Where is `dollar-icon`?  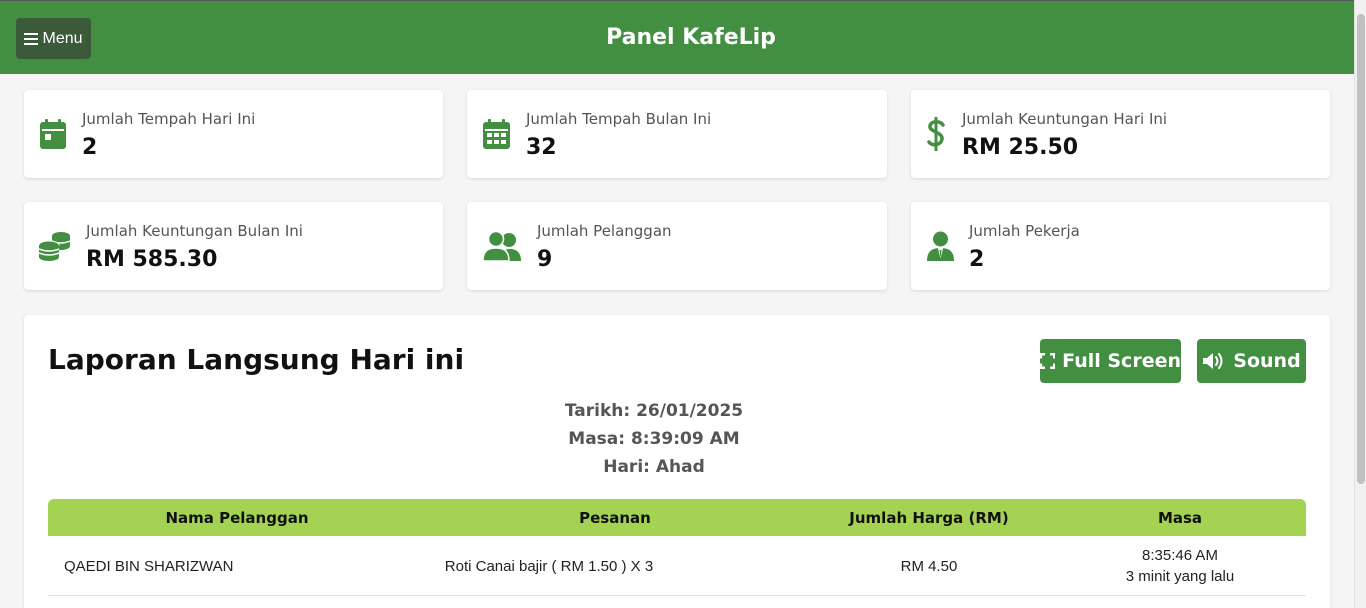 dollar-icon is located at coordinates (936, 134).